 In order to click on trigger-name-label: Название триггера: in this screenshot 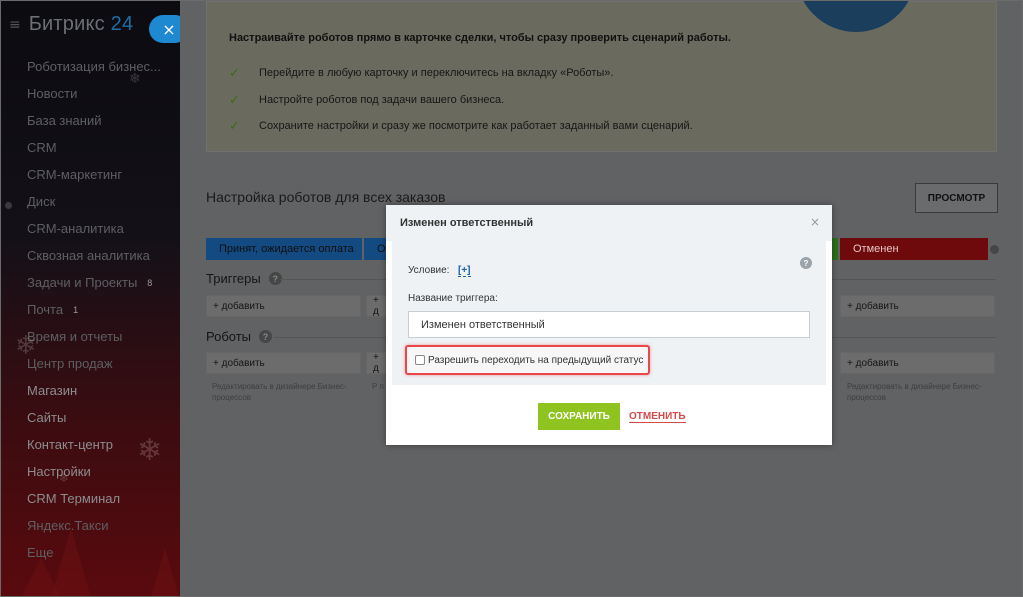, I will do `click(453, 298)`.